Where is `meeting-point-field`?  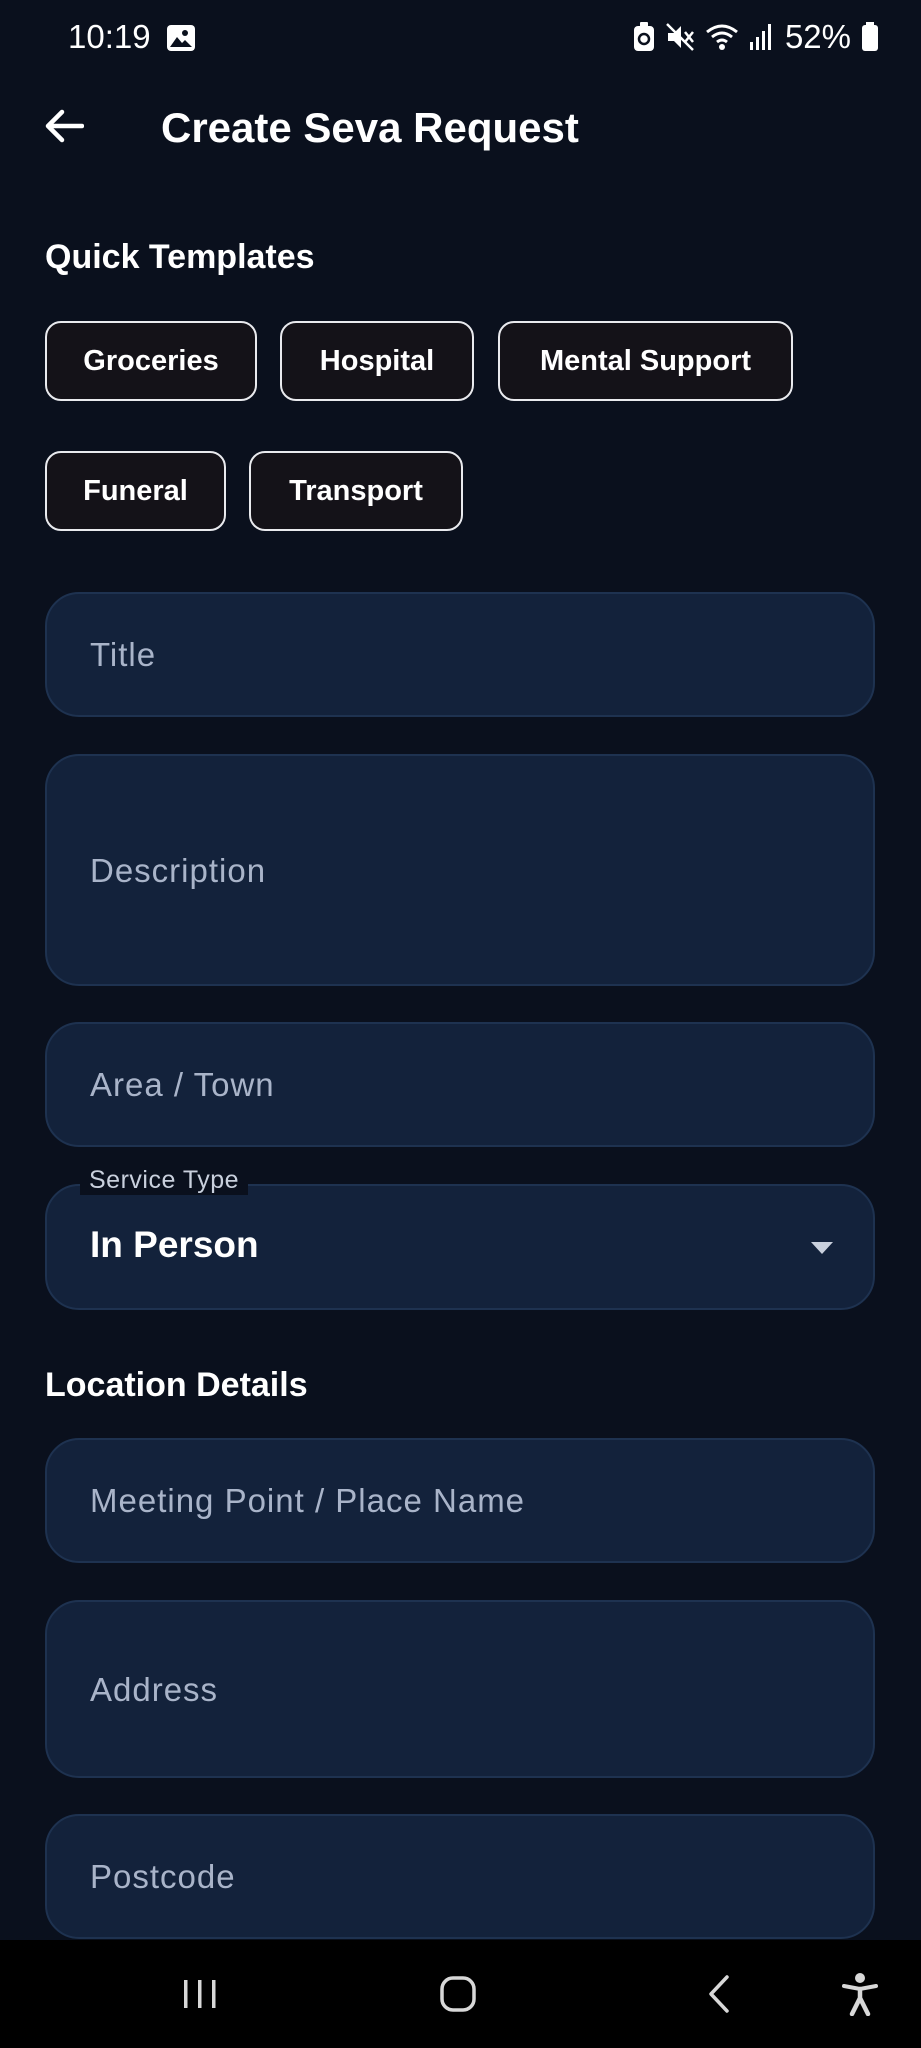 meeting-point-field is located at coordinates (460, 1500).